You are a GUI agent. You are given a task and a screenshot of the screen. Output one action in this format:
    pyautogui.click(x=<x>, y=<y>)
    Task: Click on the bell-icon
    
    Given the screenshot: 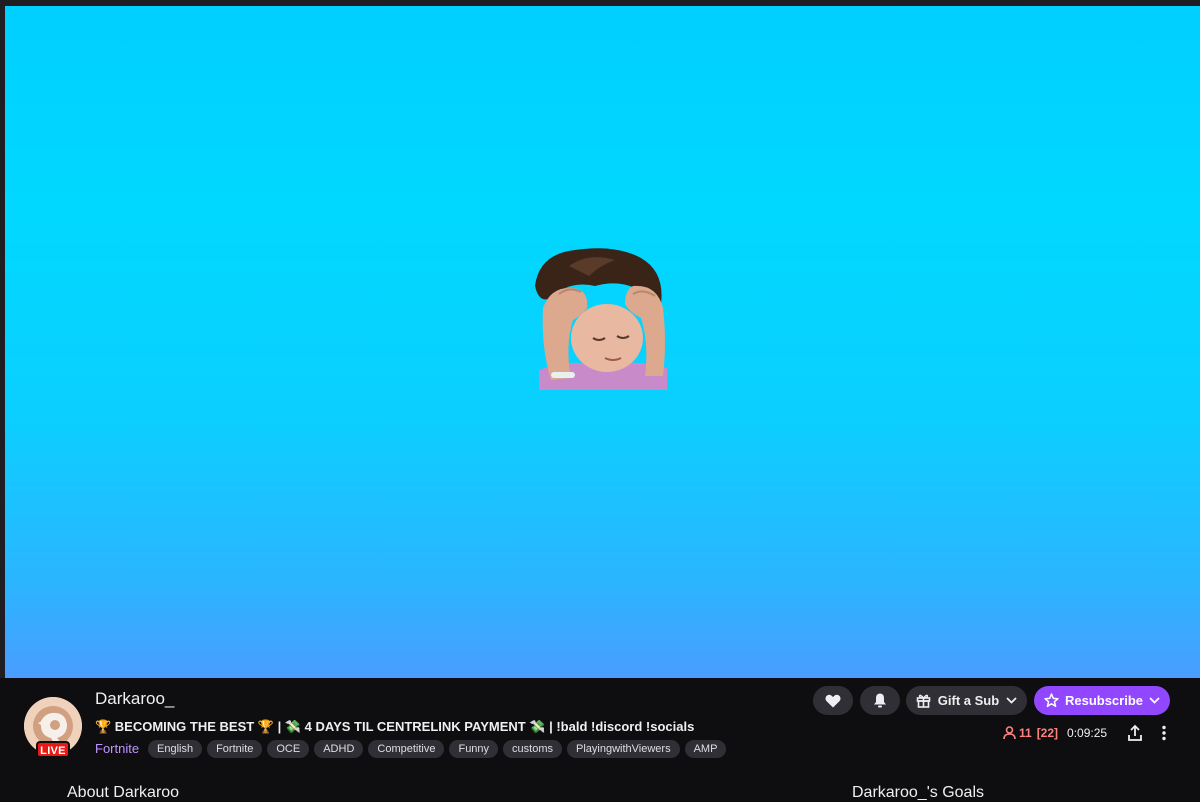 What is the action you would take?
    pyautogui.click(x=880, y=700)
    